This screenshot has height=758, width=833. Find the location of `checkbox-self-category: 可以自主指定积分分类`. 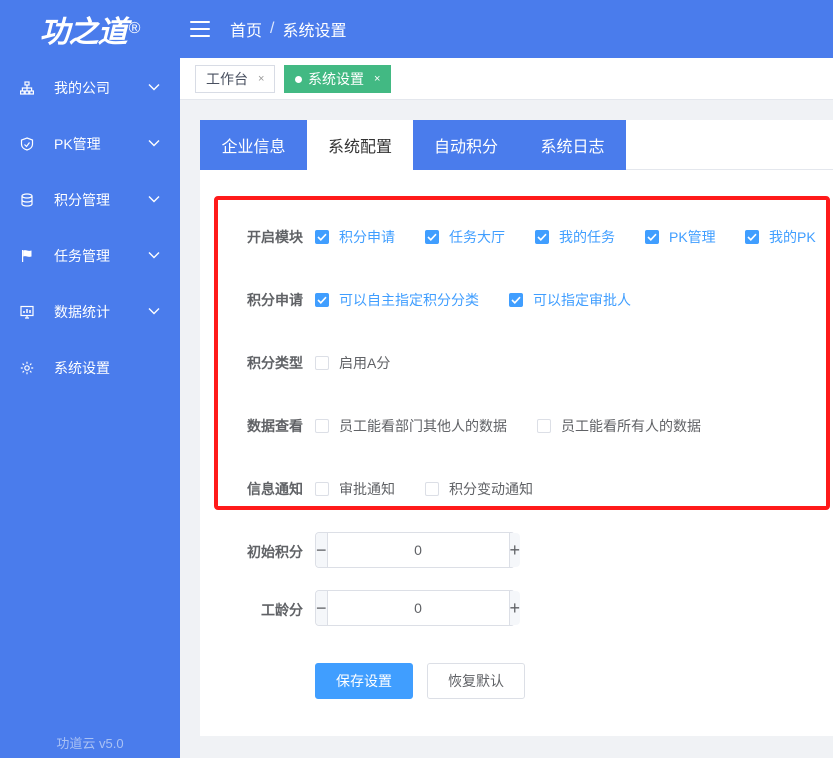

checkbox-self-category: 可以自主指定积分分类 is located at coordinates (397, 300).